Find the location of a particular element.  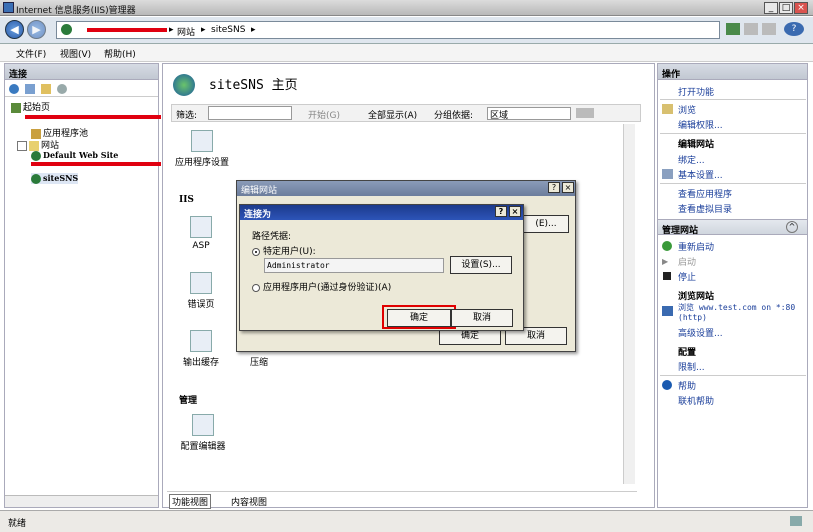

feature-label: 错误页 is located at coordinates (201, 305).